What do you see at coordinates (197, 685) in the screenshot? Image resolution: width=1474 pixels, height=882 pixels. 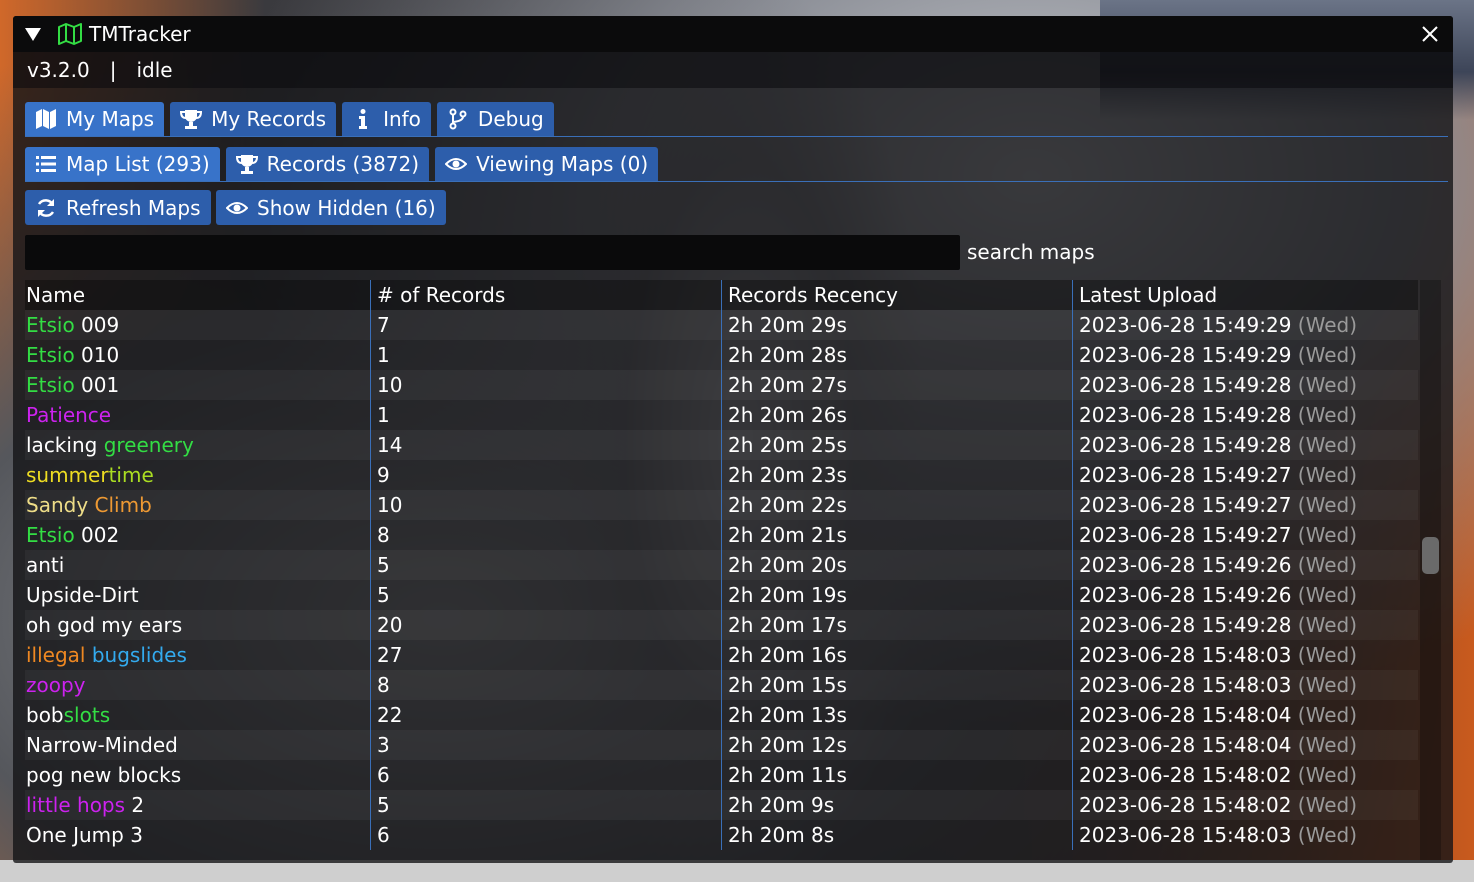 I see `map-name-cell: zoopy` at bounding box center [197, 685].